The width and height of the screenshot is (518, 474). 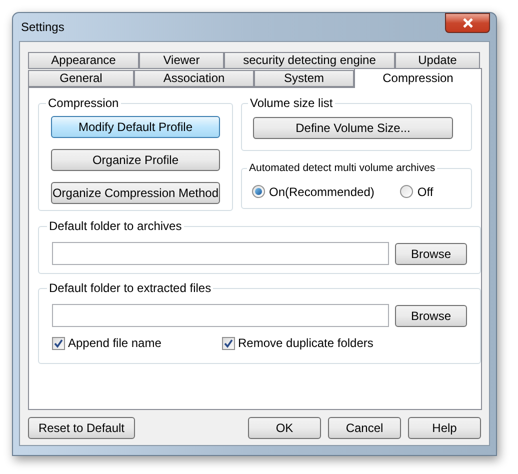 I want to click on tab: System, so click(x=304, y=78).